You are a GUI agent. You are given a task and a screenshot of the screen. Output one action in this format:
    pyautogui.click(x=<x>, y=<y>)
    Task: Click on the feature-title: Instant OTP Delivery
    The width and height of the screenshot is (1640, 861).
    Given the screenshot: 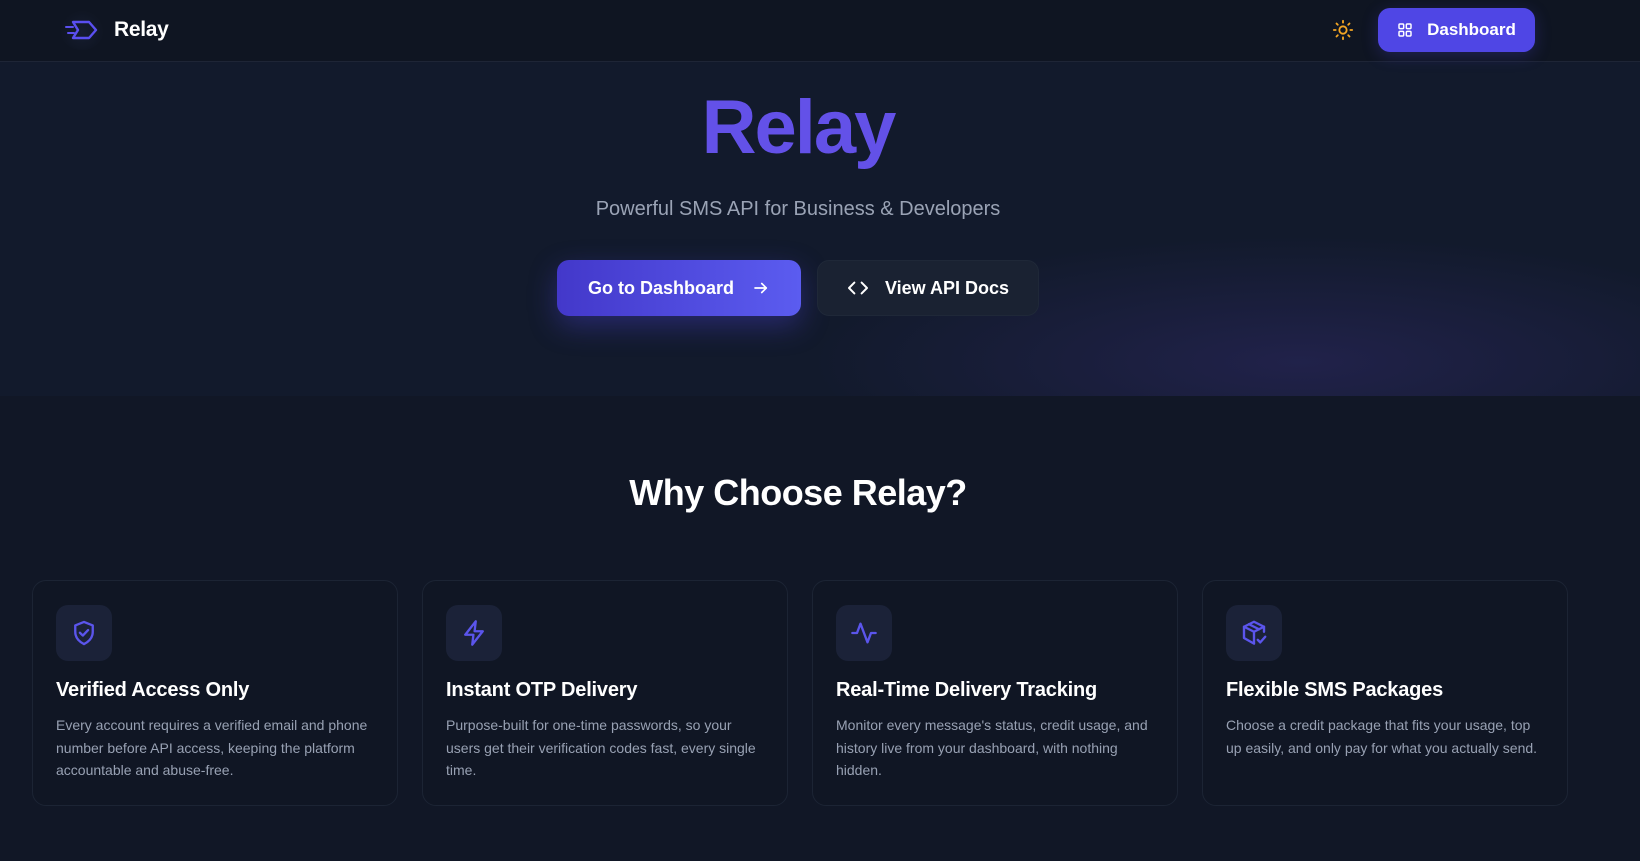 What is the action you would take?
    pyautogui.click(x=542, y=690)
    